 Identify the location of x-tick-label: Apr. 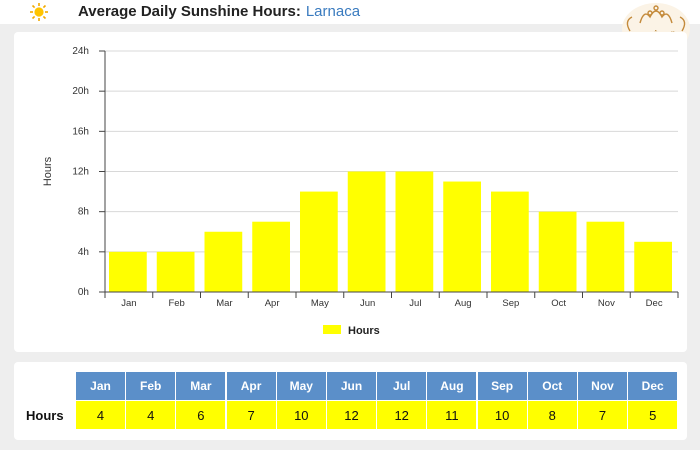
(272, 303).